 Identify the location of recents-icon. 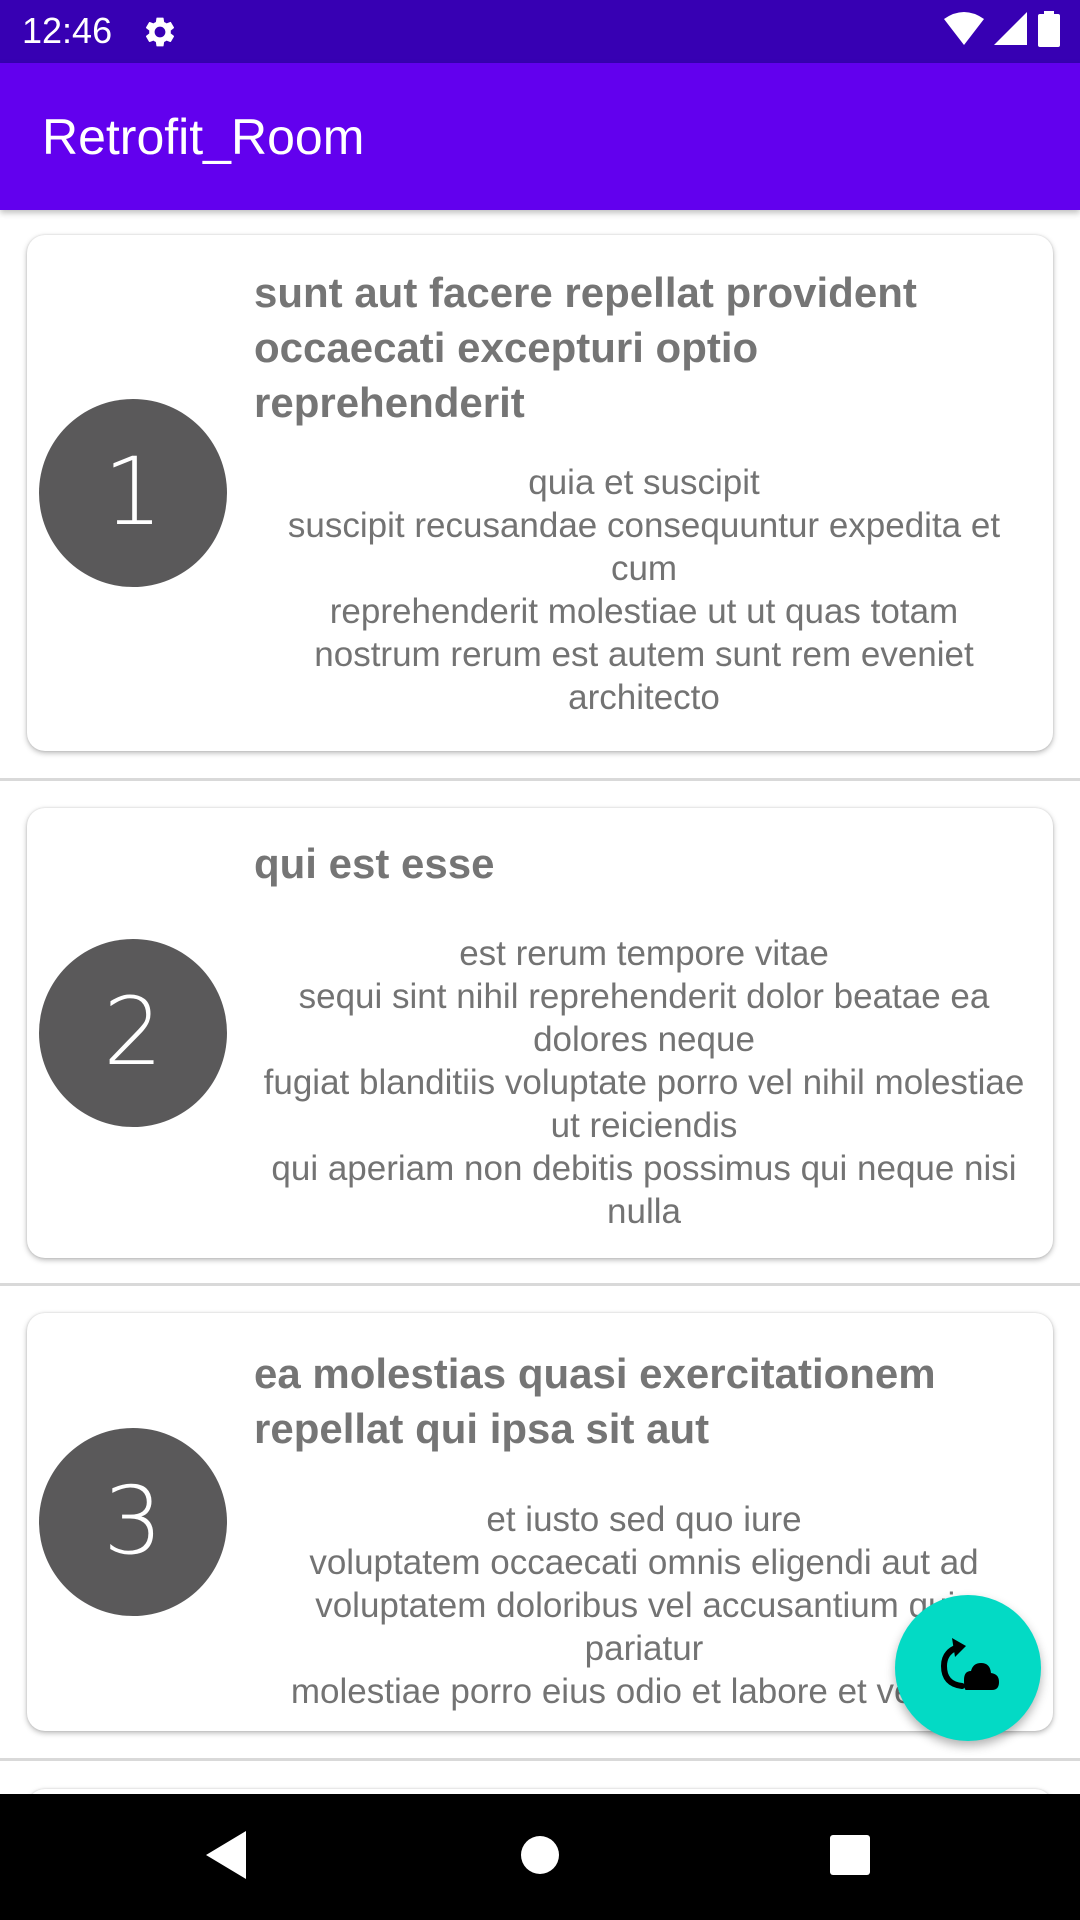
(850, 1857).